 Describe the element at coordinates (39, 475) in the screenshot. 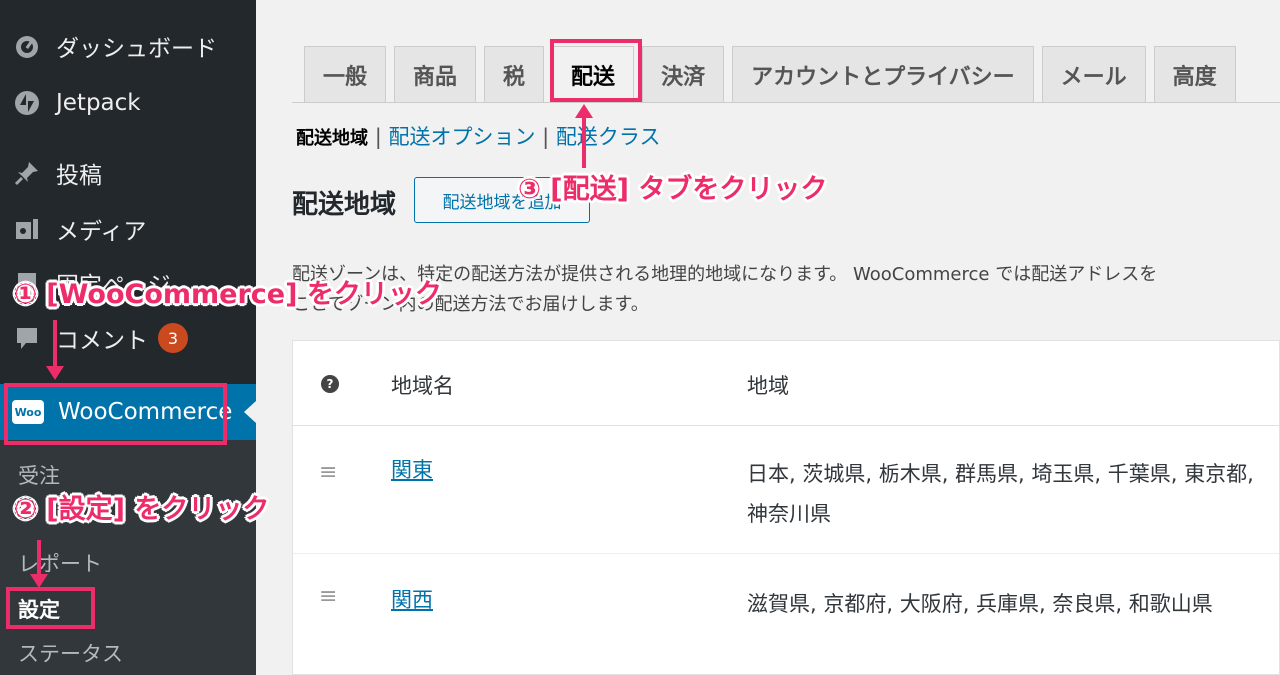

I see `submenu-orders: 受注` at that location.